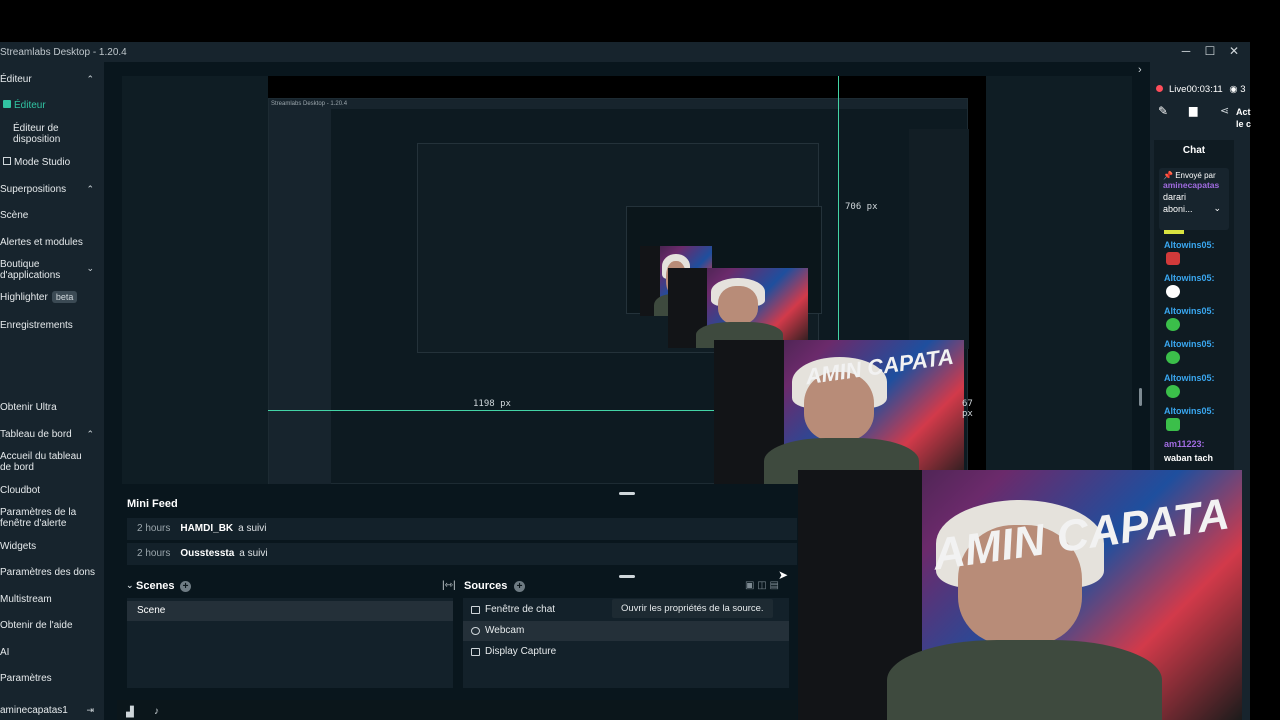 This screenshot has height=720, width=1280. I want to click on sidebar-item-studio-mode: Mode Studio, so click(55, 162).